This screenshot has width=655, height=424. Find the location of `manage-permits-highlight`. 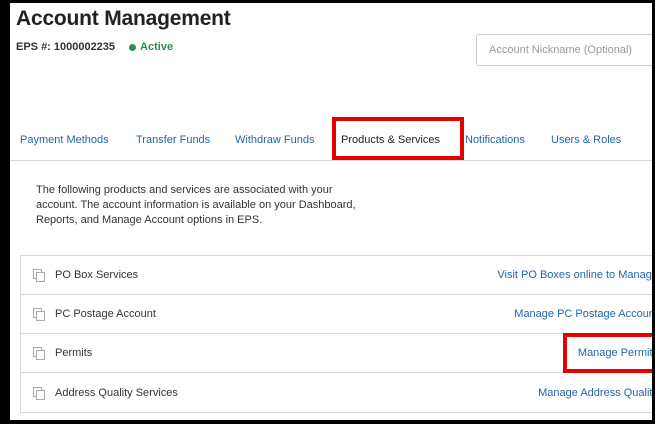

manage-permits-highlight is located at coordinates (607, 353).